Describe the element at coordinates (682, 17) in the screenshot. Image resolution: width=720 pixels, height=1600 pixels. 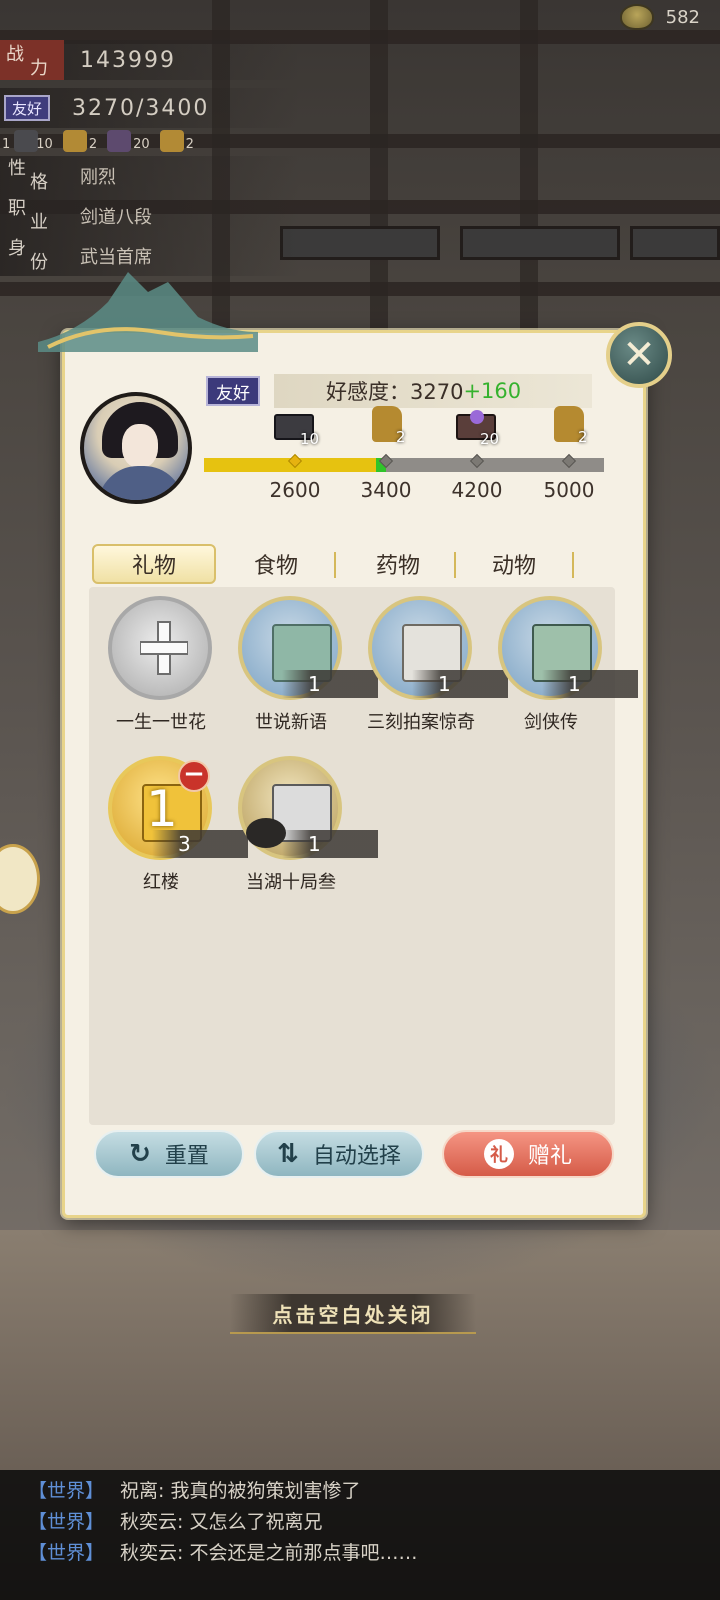
I see `currency-value: 582` at that location.